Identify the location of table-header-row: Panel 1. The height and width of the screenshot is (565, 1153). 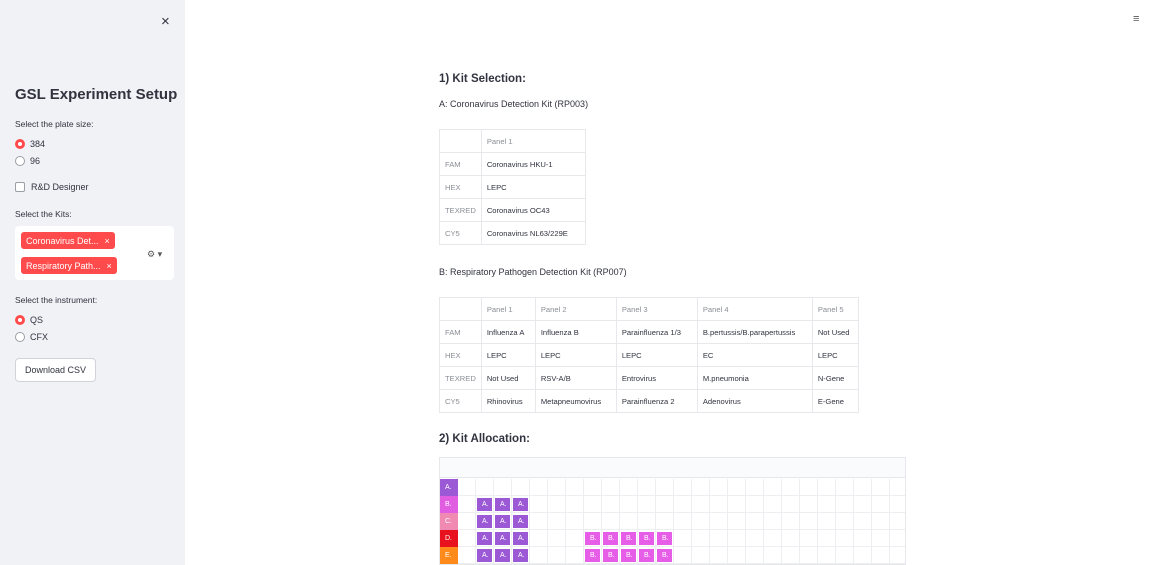
(512, 141).